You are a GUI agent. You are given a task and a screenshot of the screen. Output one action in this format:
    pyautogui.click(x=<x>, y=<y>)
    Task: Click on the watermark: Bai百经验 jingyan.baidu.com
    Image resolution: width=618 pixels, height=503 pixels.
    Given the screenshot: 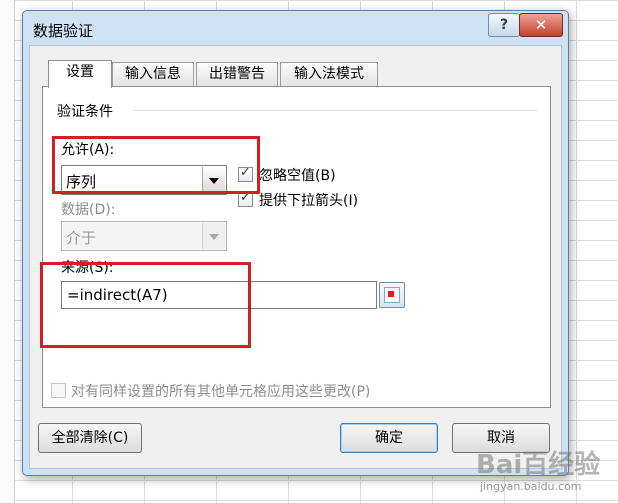 What is the action you would take?
    pyautogui.click(x=544, y=471)
    